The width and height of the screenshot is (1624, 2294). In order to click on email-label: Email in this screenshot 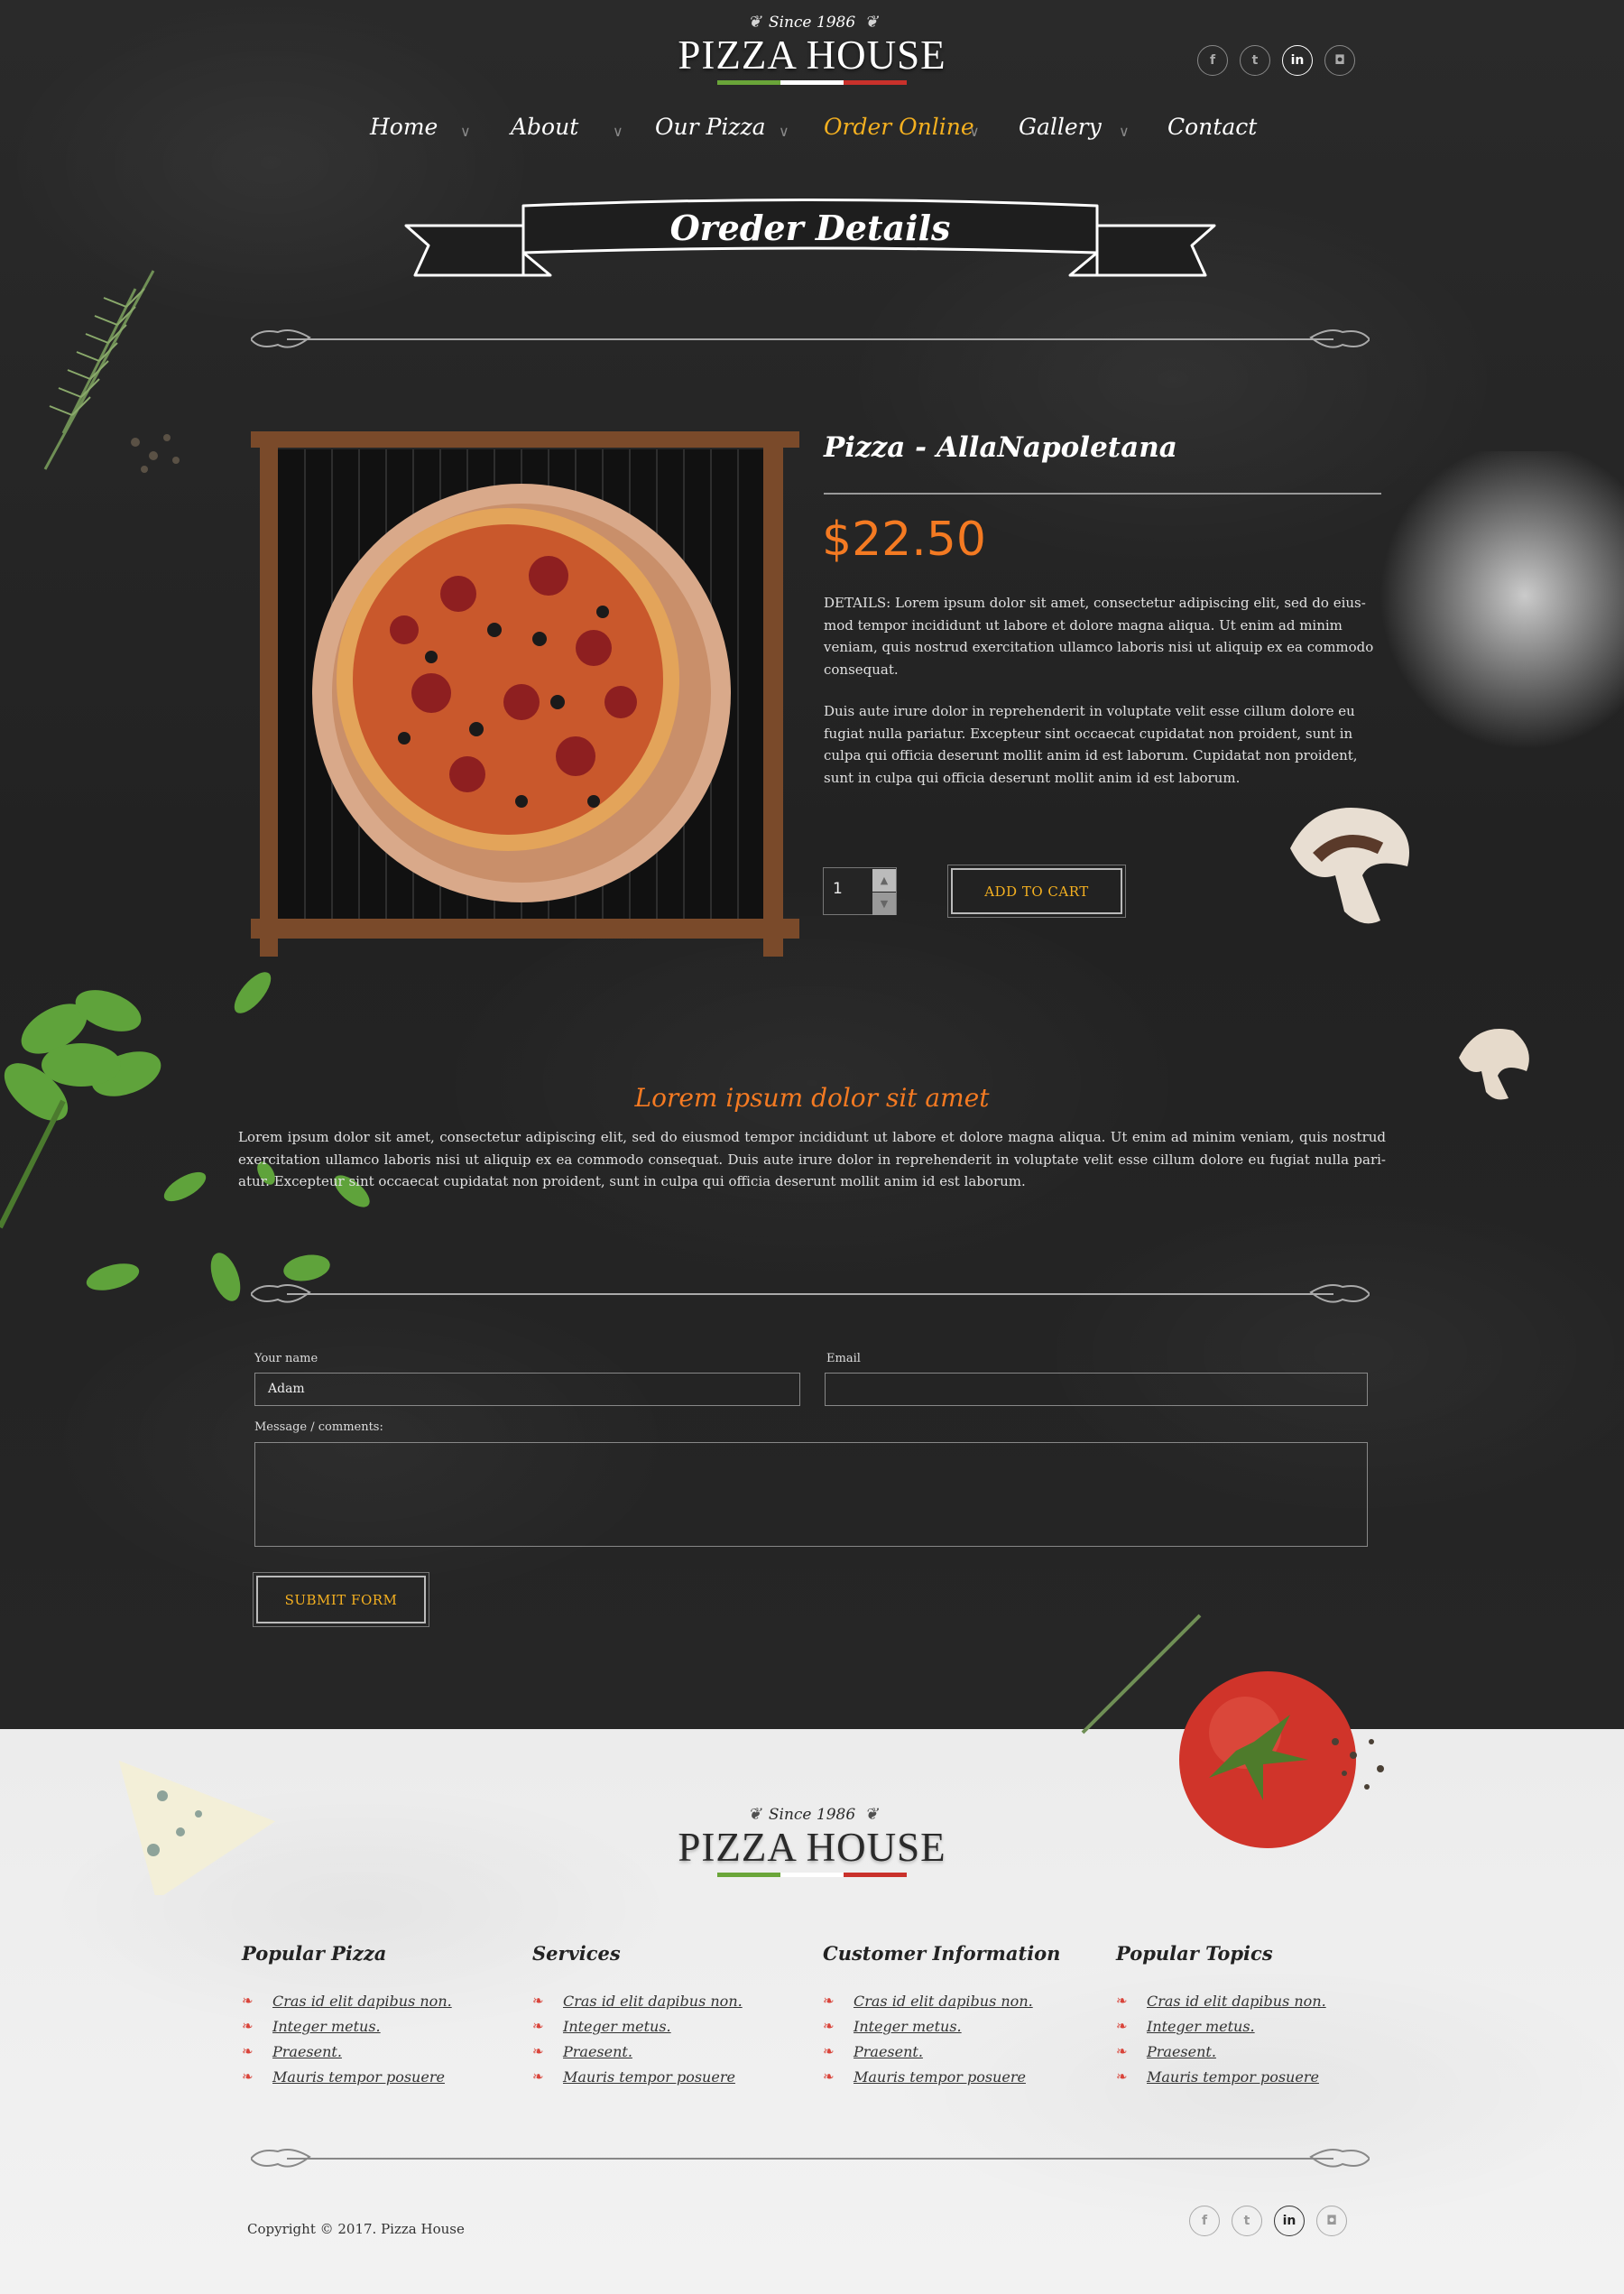, I will do `click(844, 1358)`.